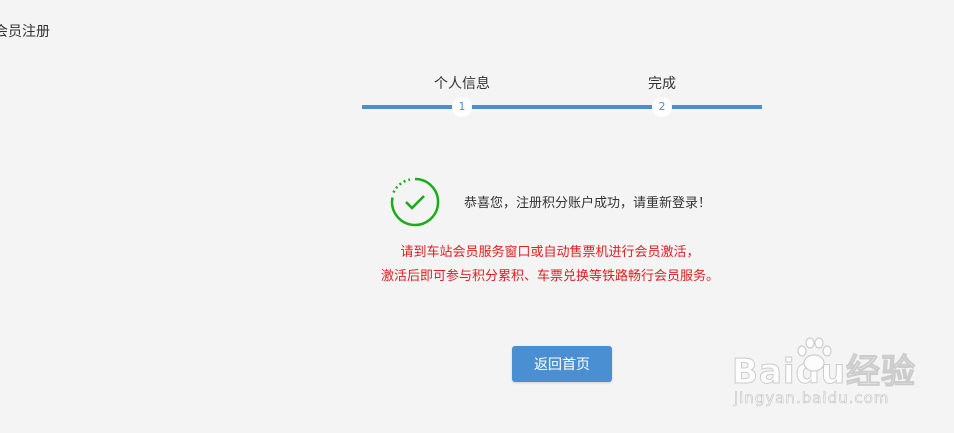 The width and height of the screenshot is (954, 433). I want to click on registration-stepper: 个人信息 1 完成 2, so click(562, 95).